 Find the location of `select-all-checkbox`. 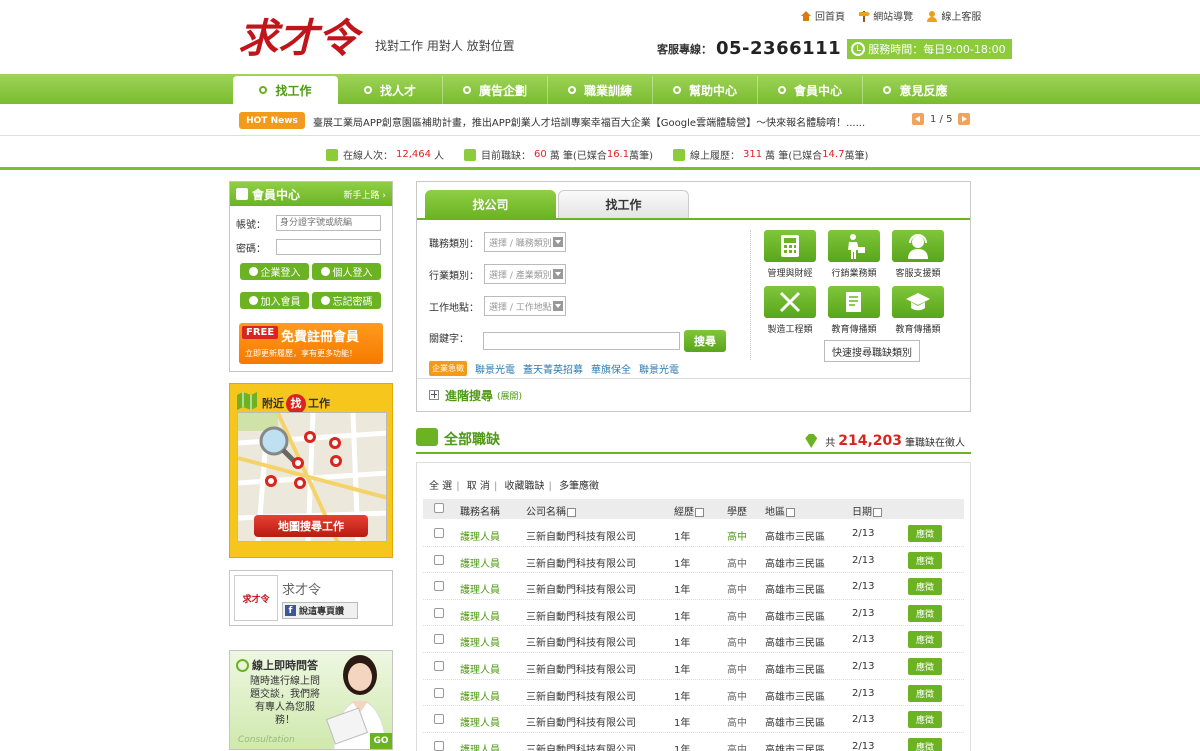

select-all-checkbox is located at coordinates (439, 508).